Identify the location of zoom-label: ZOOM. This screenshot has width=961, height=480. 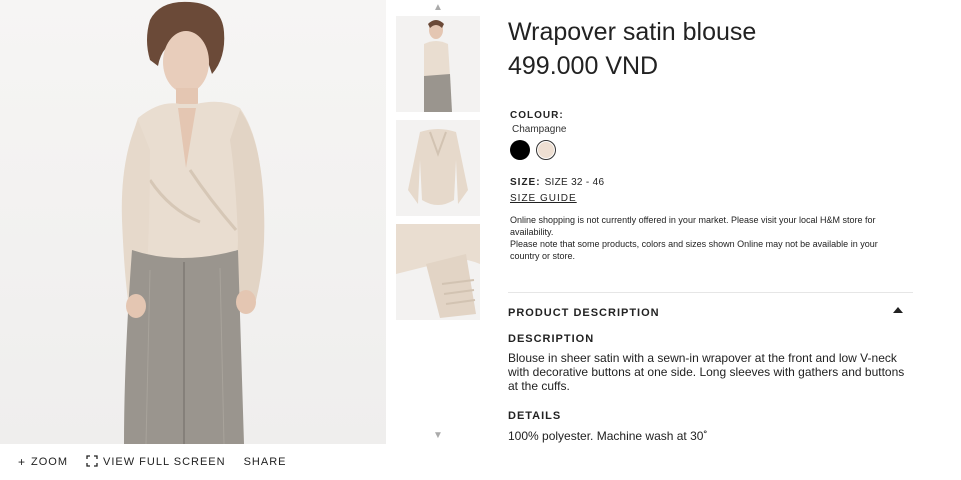
(50, 462).